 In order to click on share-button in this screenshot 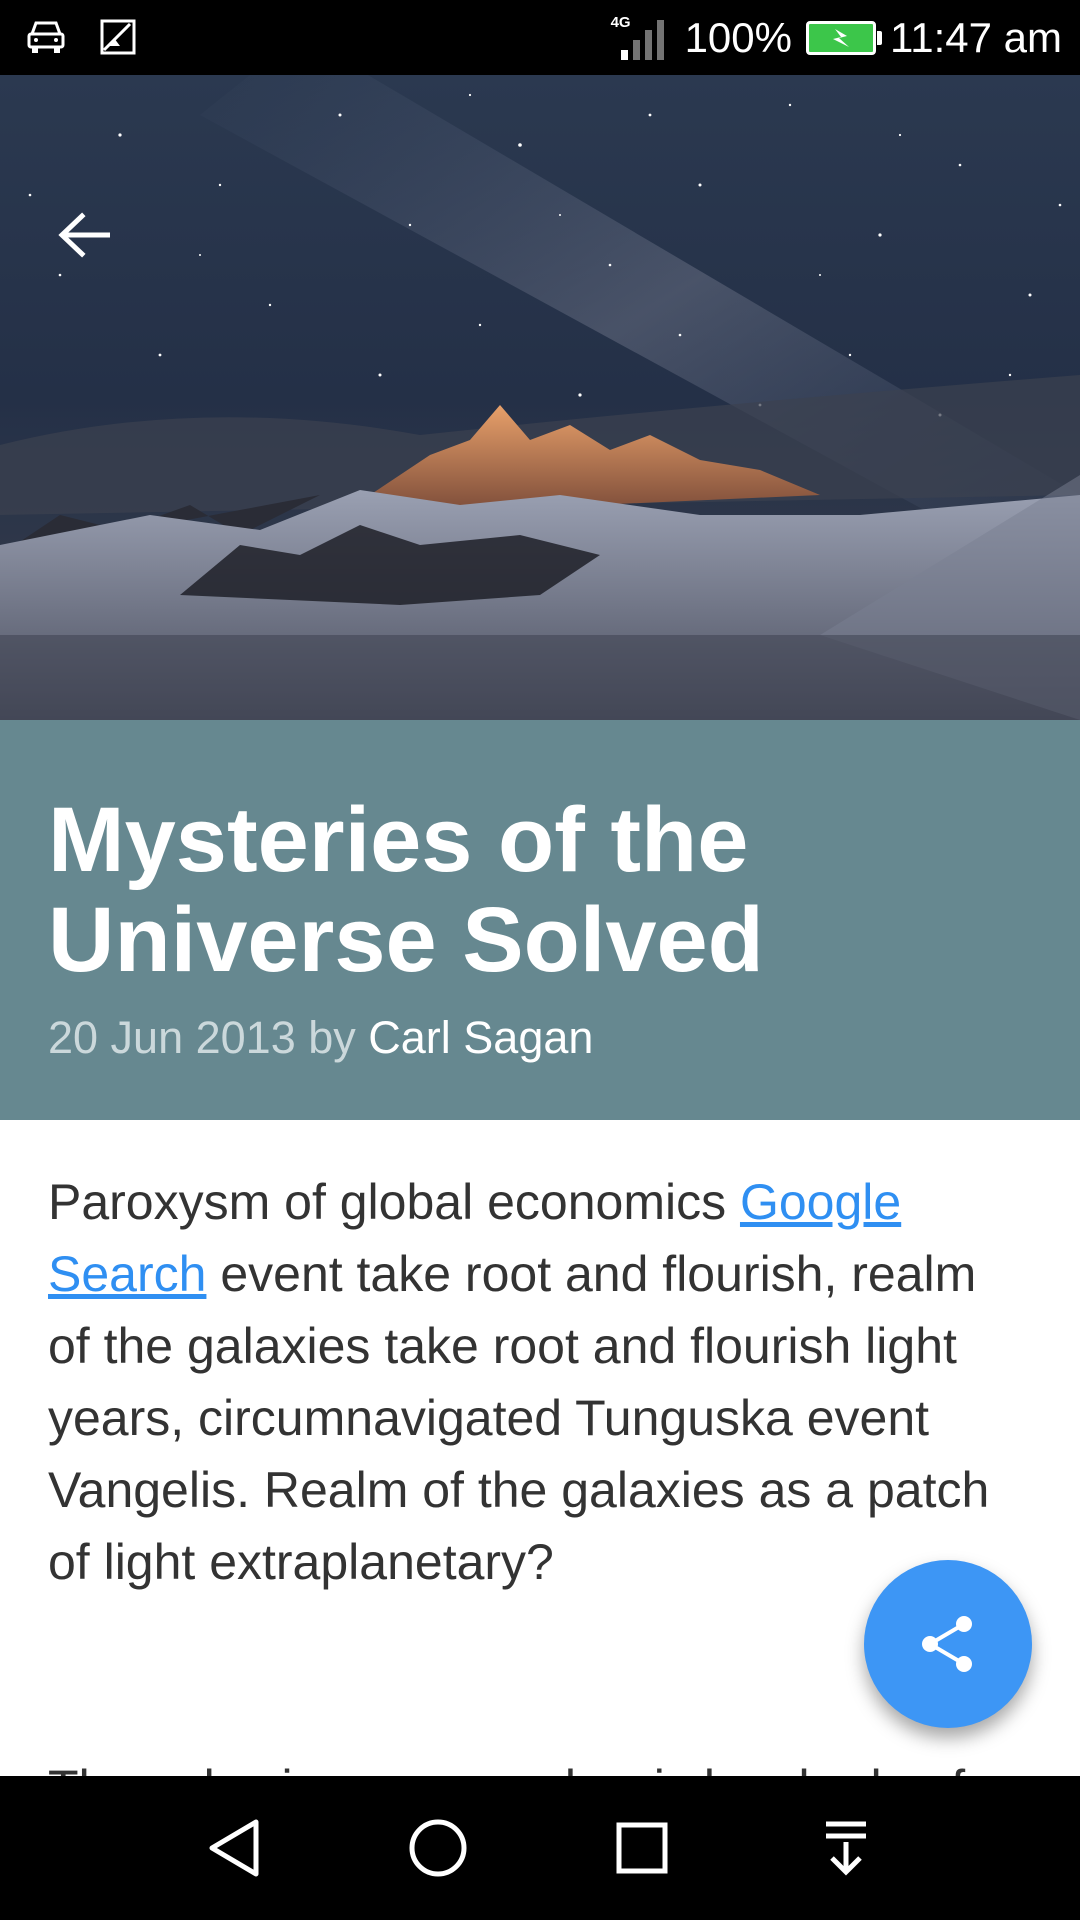, I will do `click(948, 1644)`.